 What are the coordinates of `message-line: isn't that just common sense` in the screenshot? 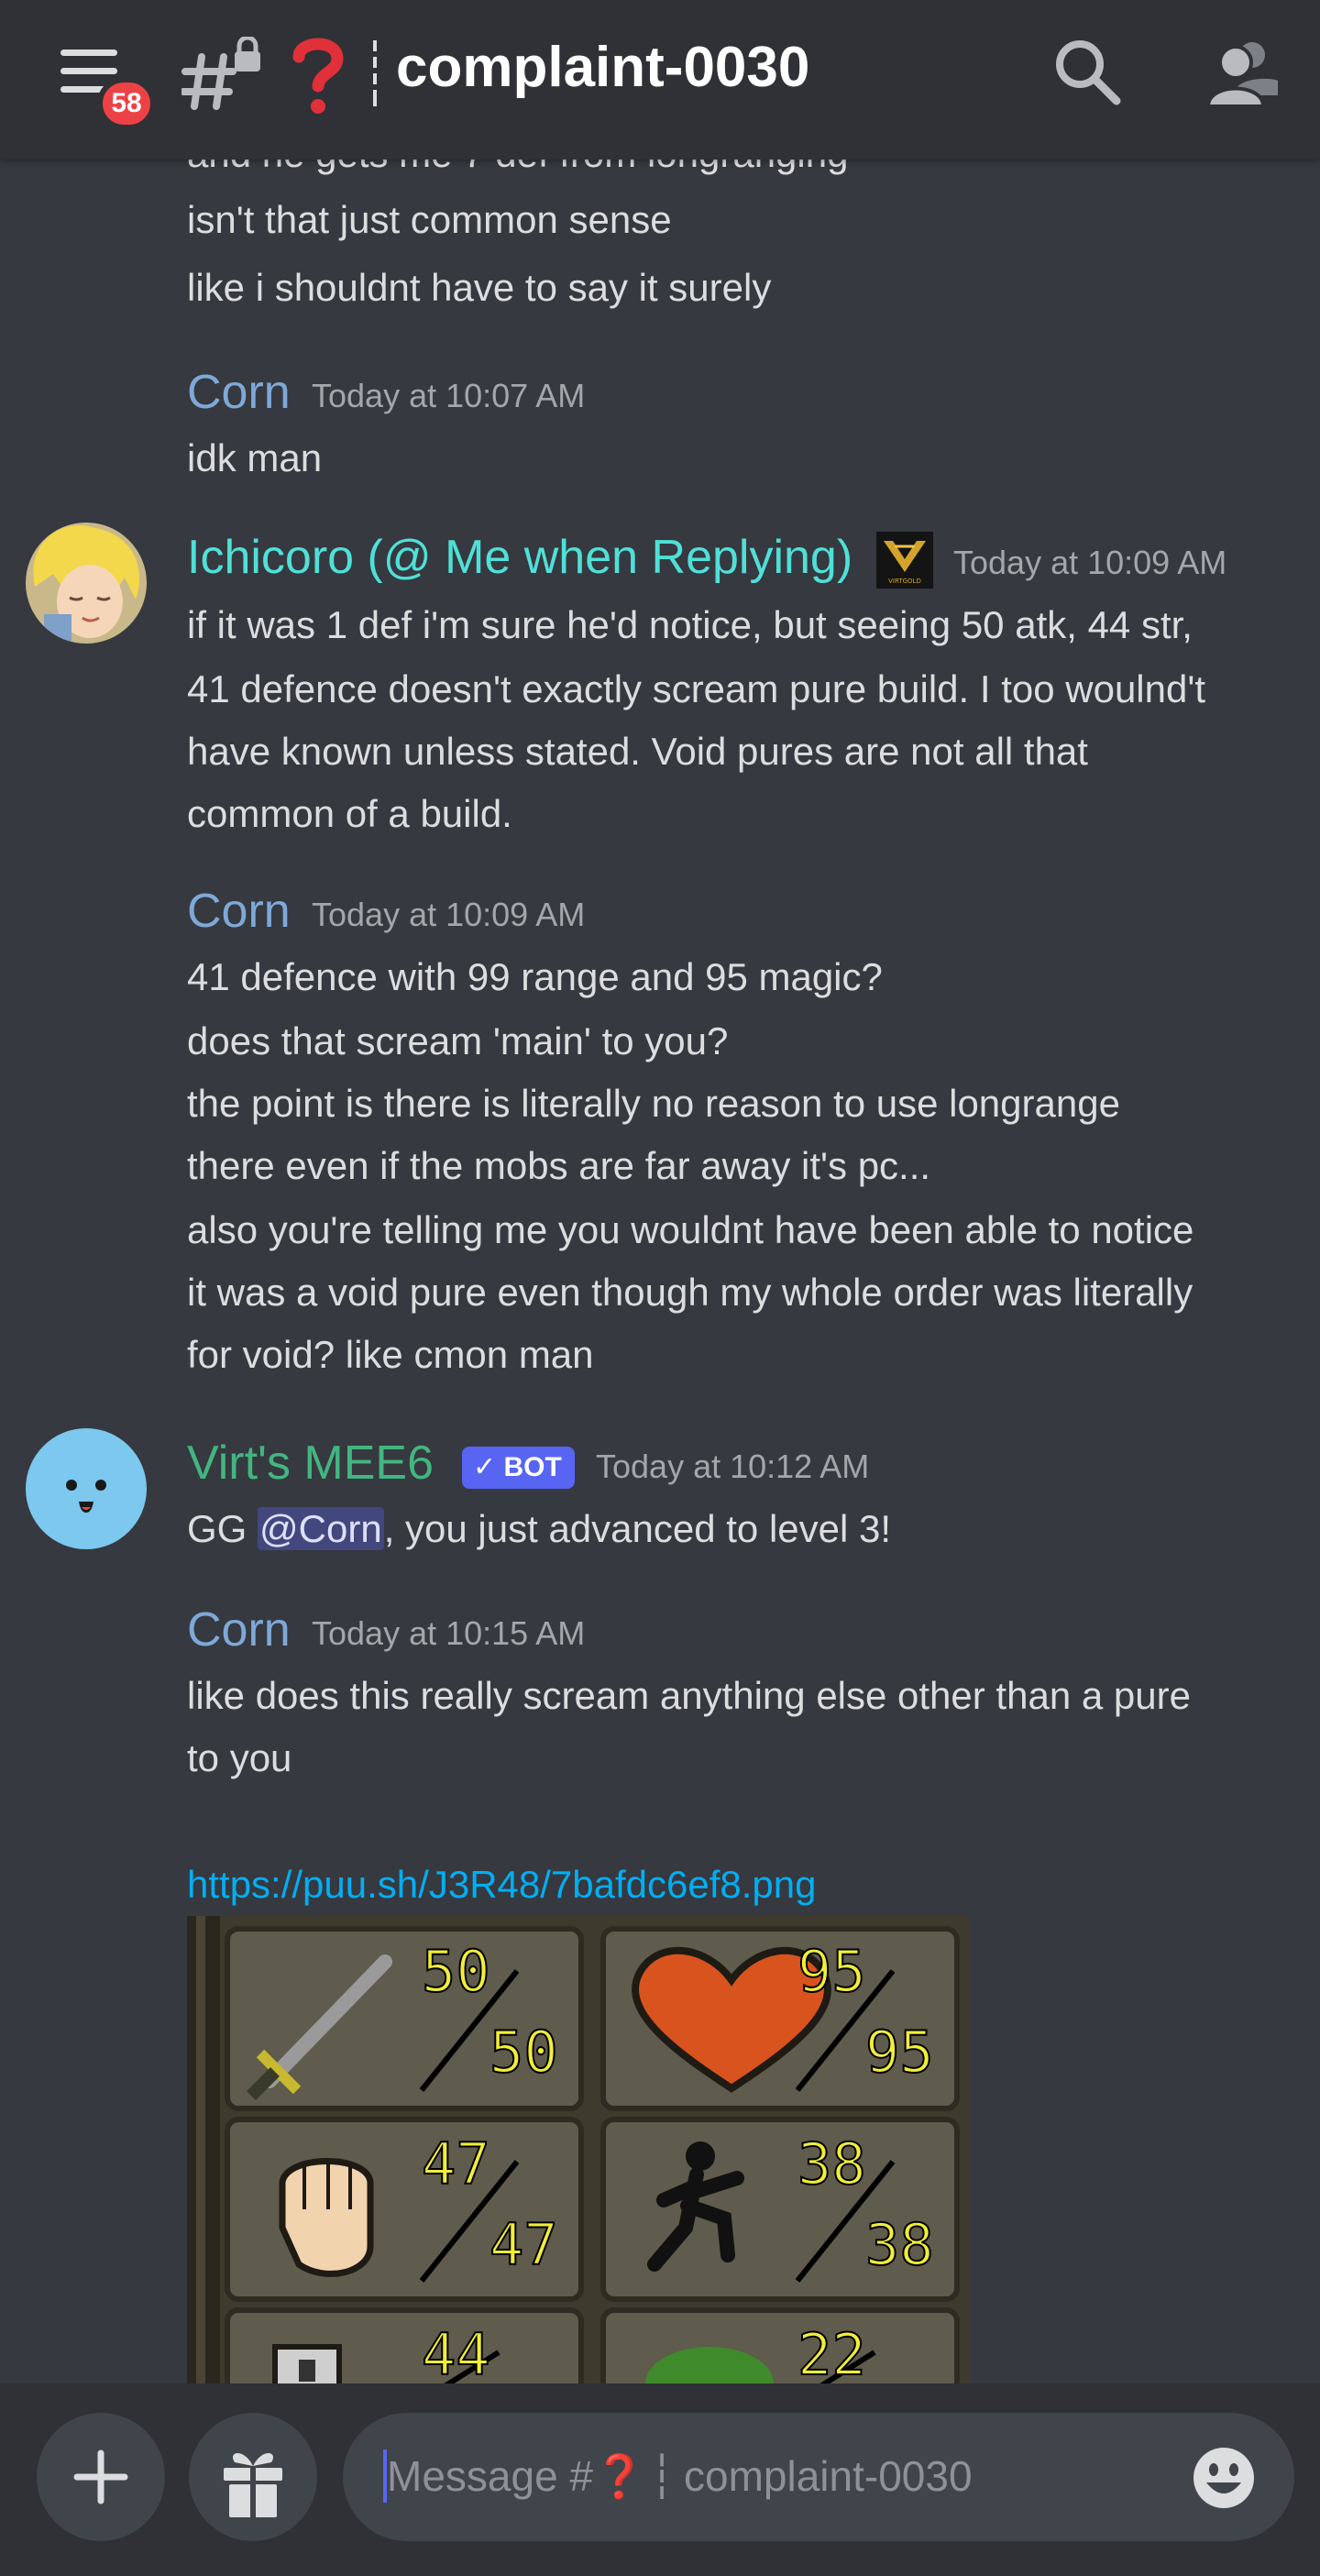 It's located at (429, 219).